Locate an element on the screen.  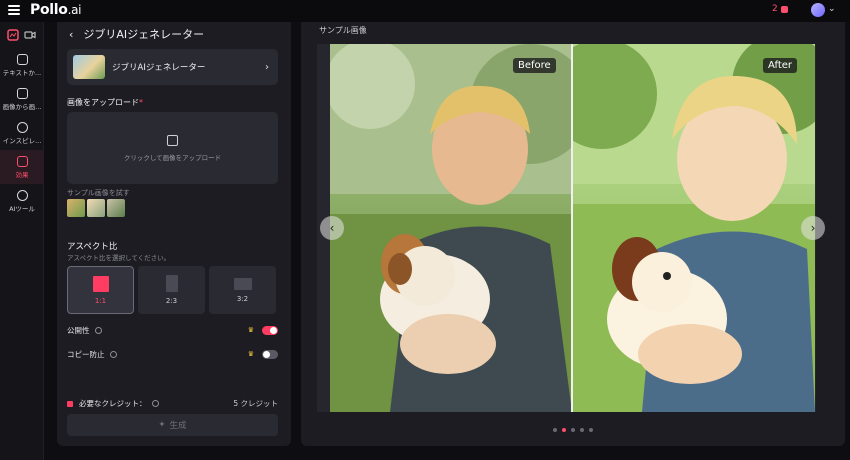
aspect-label: 1:1 is located at coordinates (100, 300).